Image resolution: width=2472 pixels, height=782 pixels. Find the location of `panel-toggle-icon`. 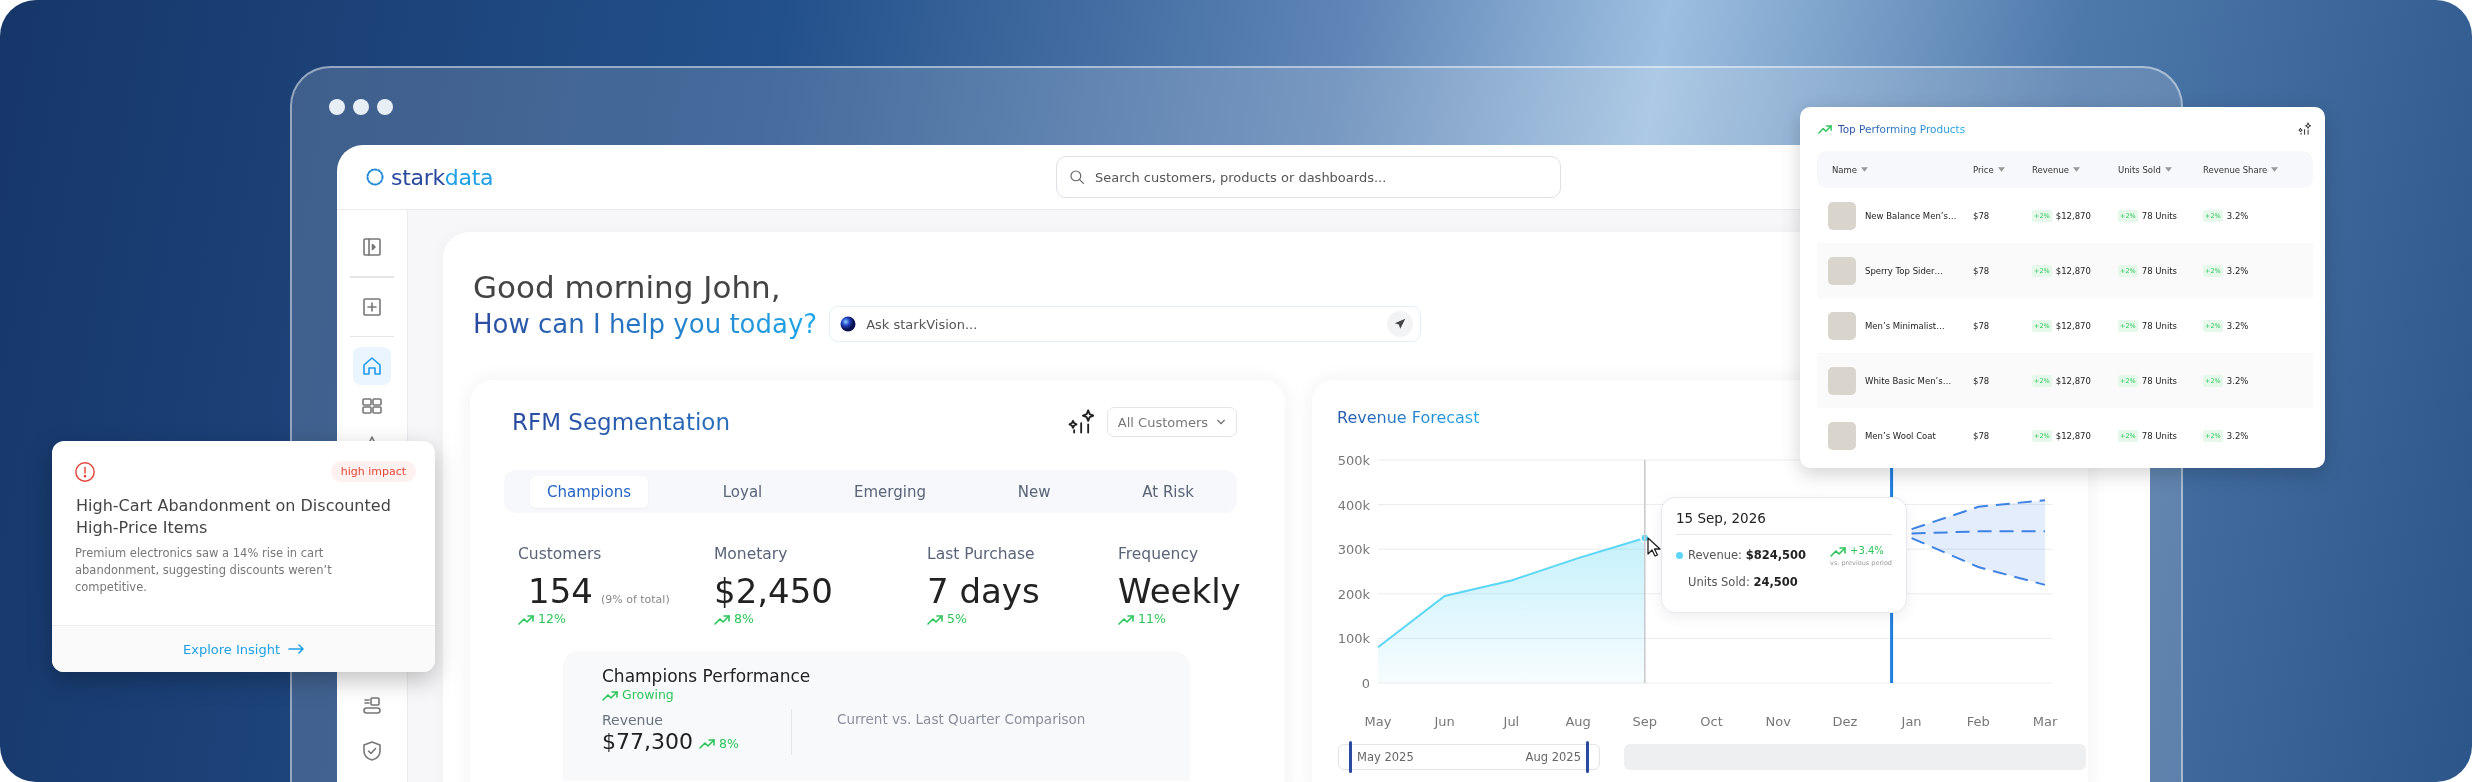

panel-toggle-icon is located at coordinates (372, 247).